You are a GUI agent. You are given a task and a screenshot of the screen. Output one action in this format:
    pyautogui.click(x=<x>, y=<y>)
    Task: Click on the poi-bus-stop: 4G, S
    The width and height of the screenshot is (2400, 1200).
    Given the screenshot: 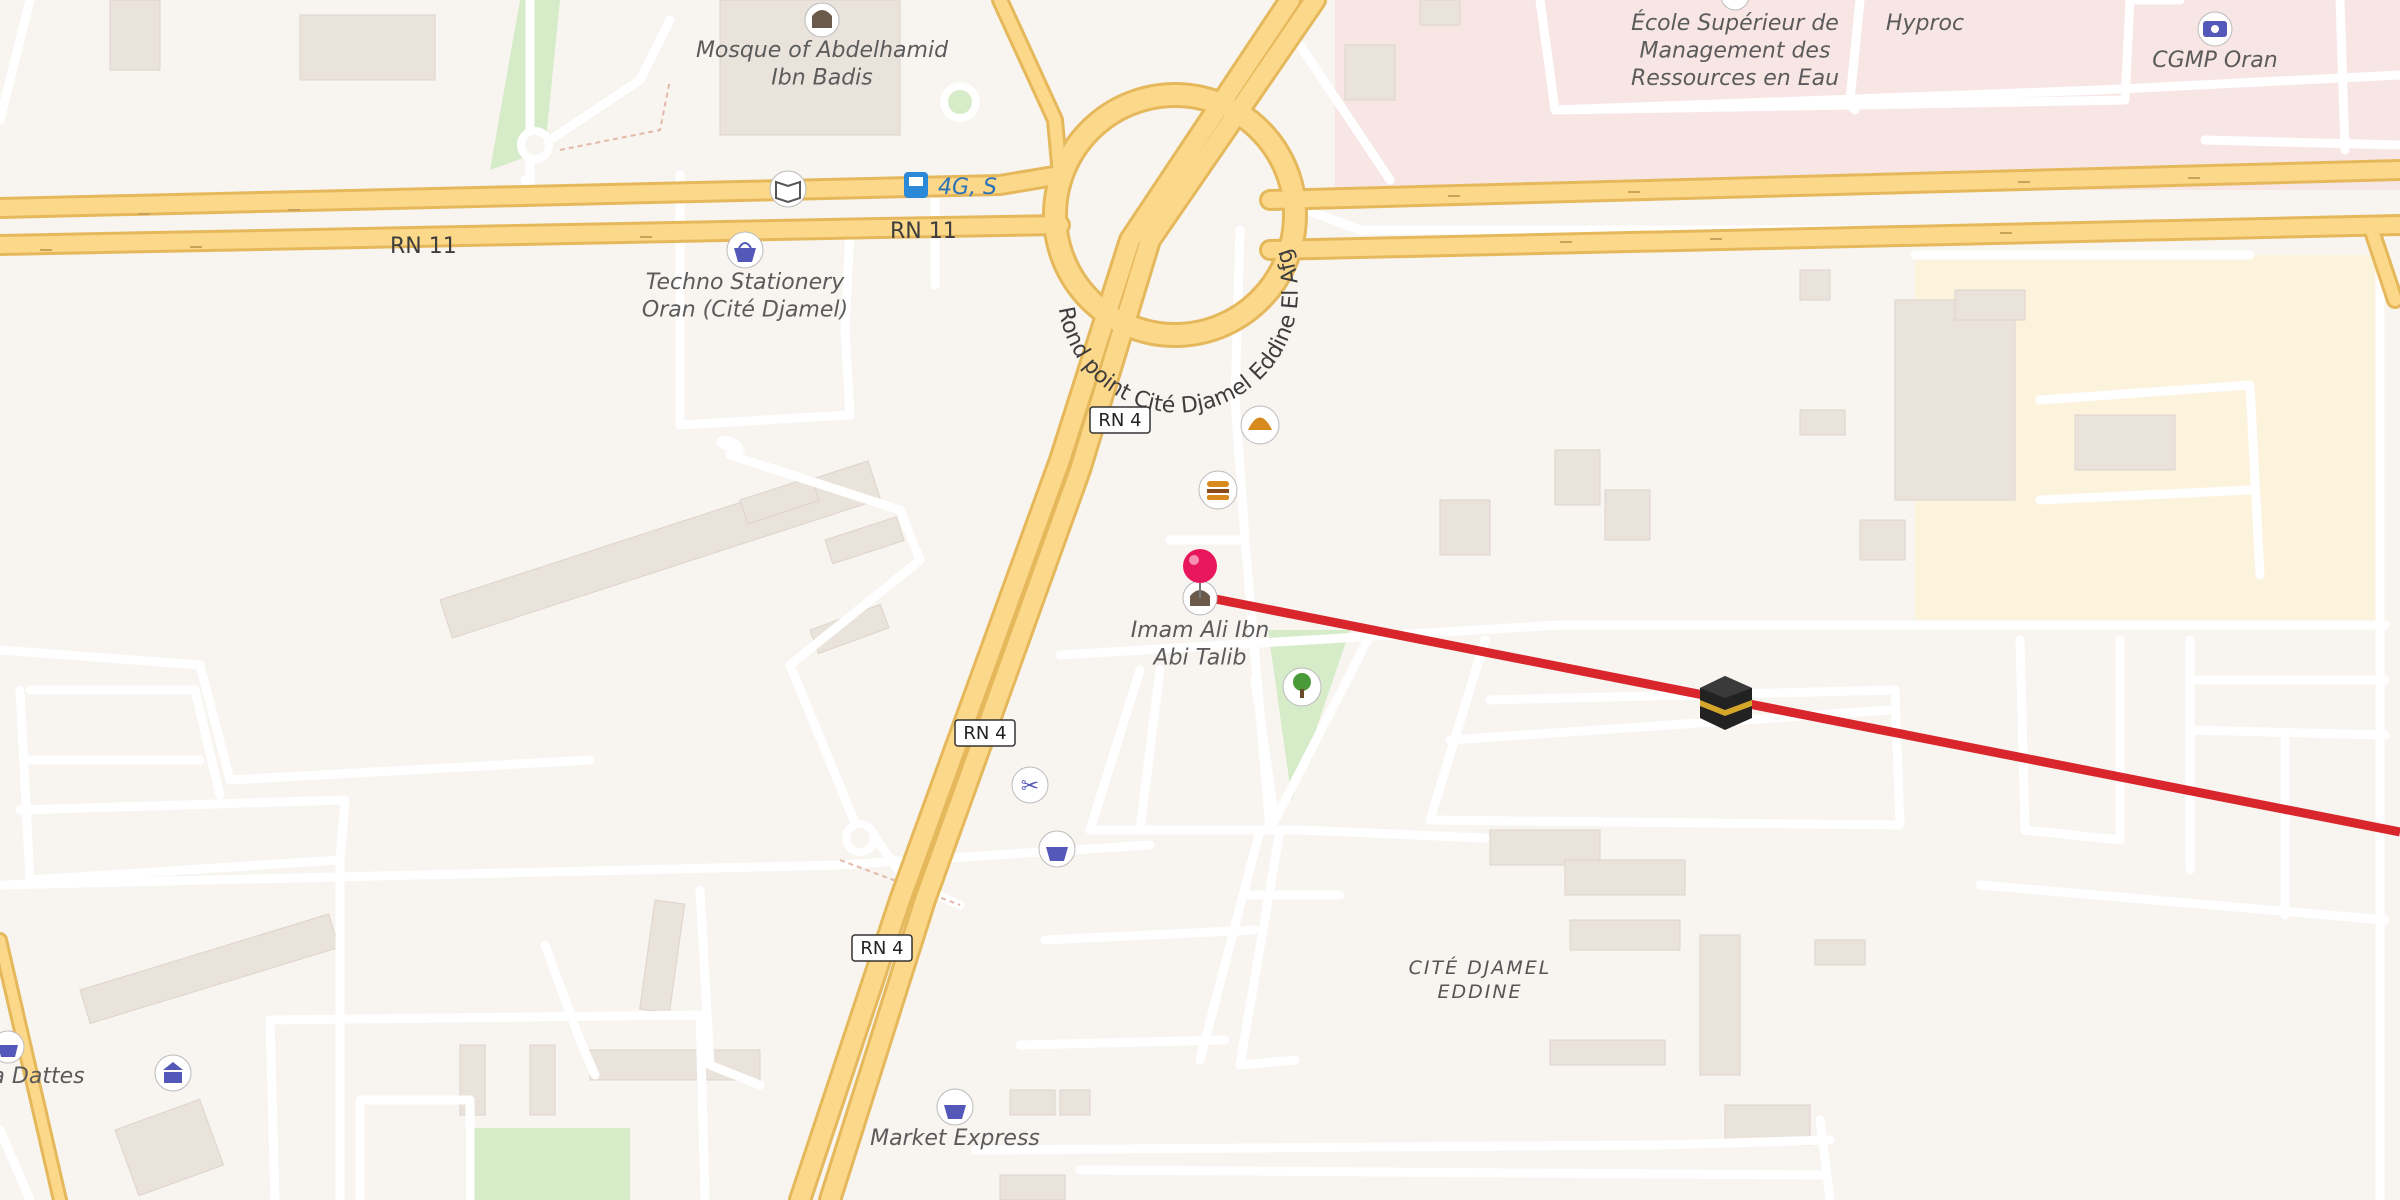 What is the action you would take?
    pyautogui.click(x=950, y=186)
    